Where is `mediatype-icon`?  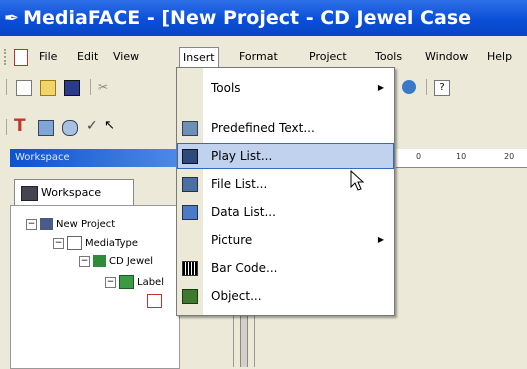
mediatype-icon is located at coordinates (74, 243).